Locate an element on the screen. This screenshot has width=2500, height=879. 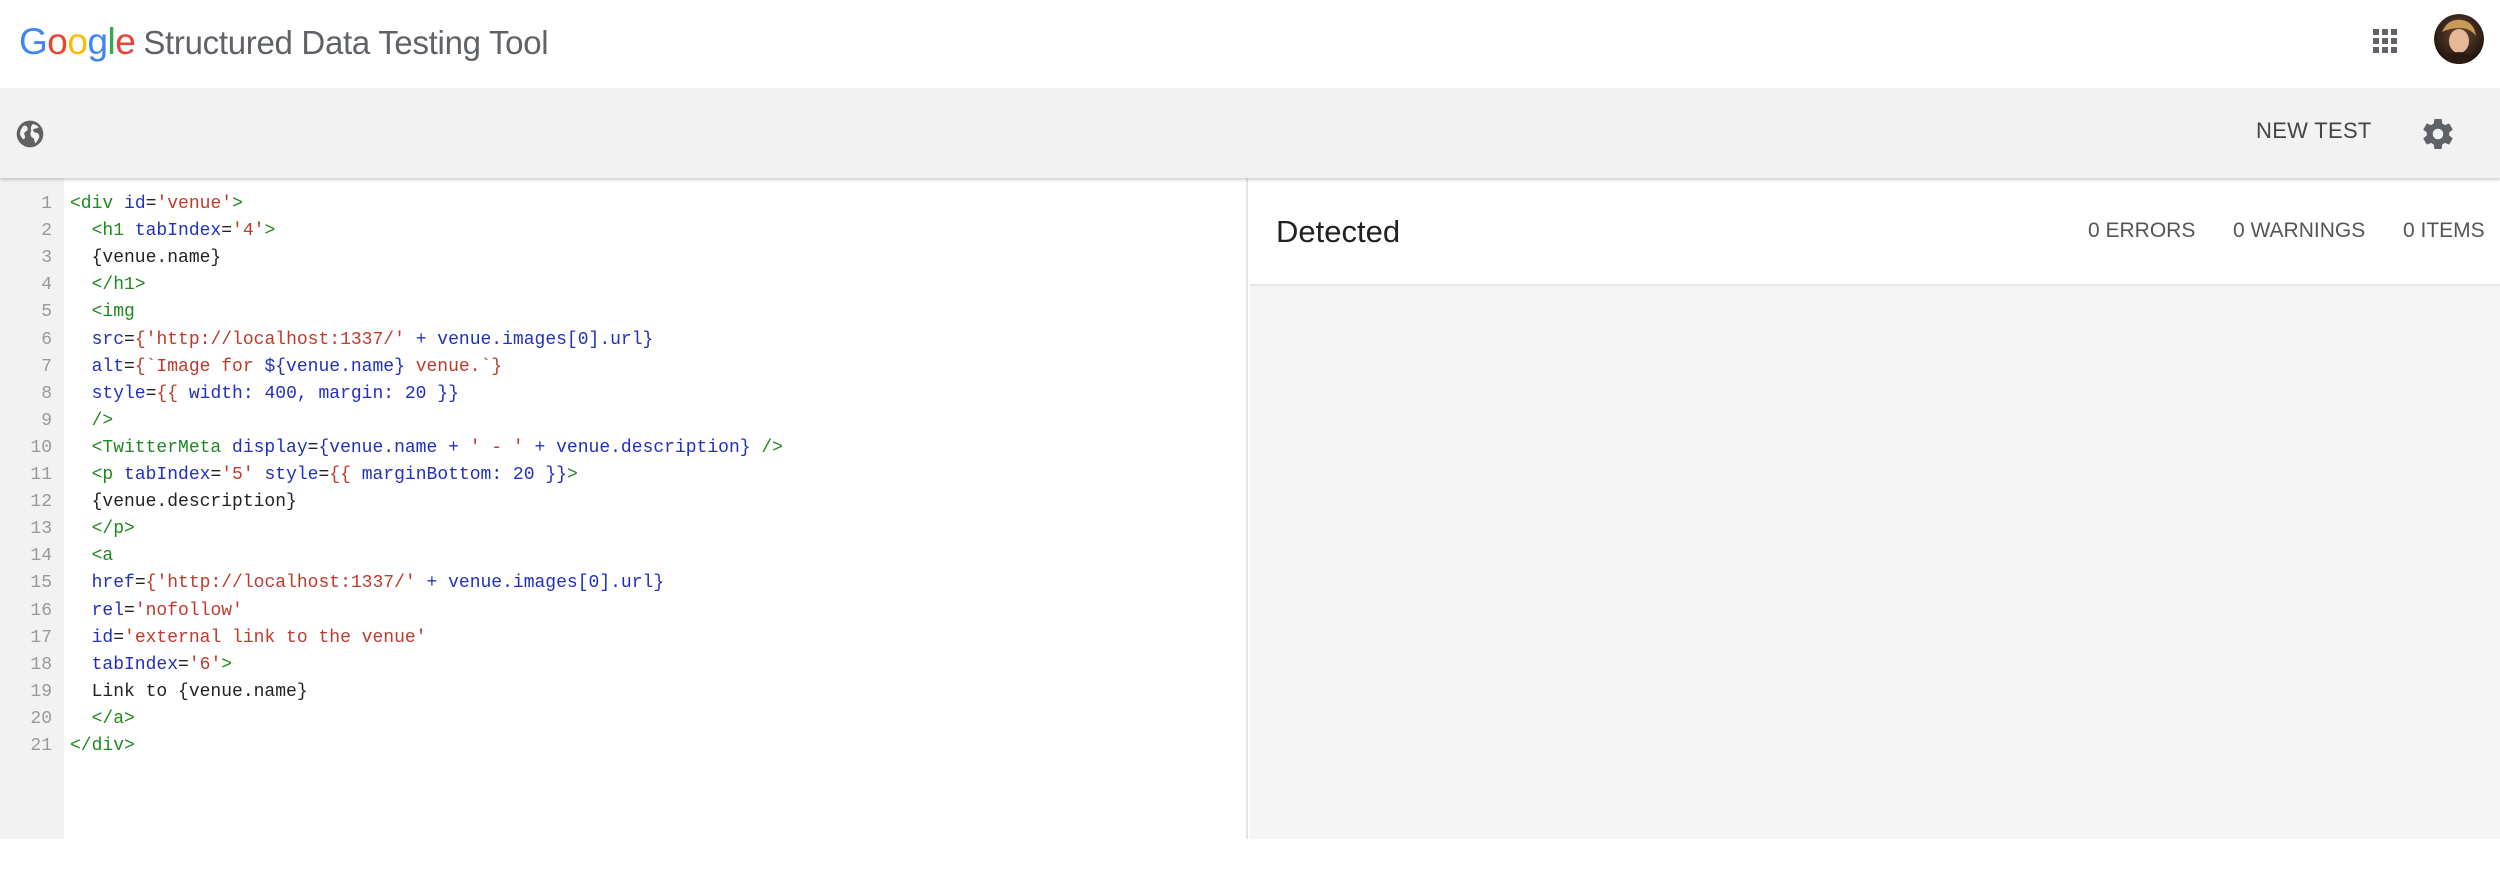
code-line: 14 <a is located at coordinates (620, 556).